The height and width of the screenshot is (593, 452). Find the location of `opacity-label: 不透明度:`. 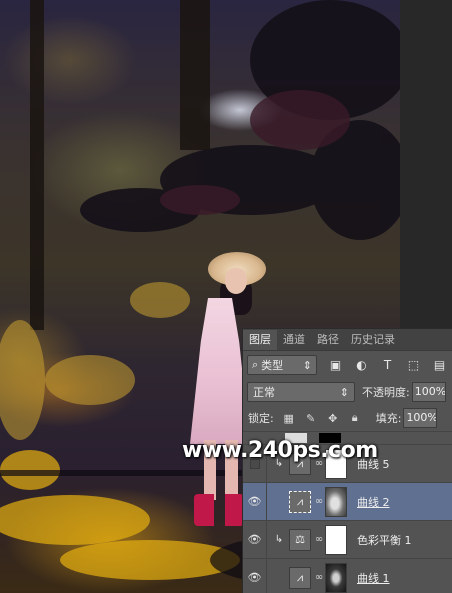

opacity-label: 不透明度: is located at coordinates (386, 392).